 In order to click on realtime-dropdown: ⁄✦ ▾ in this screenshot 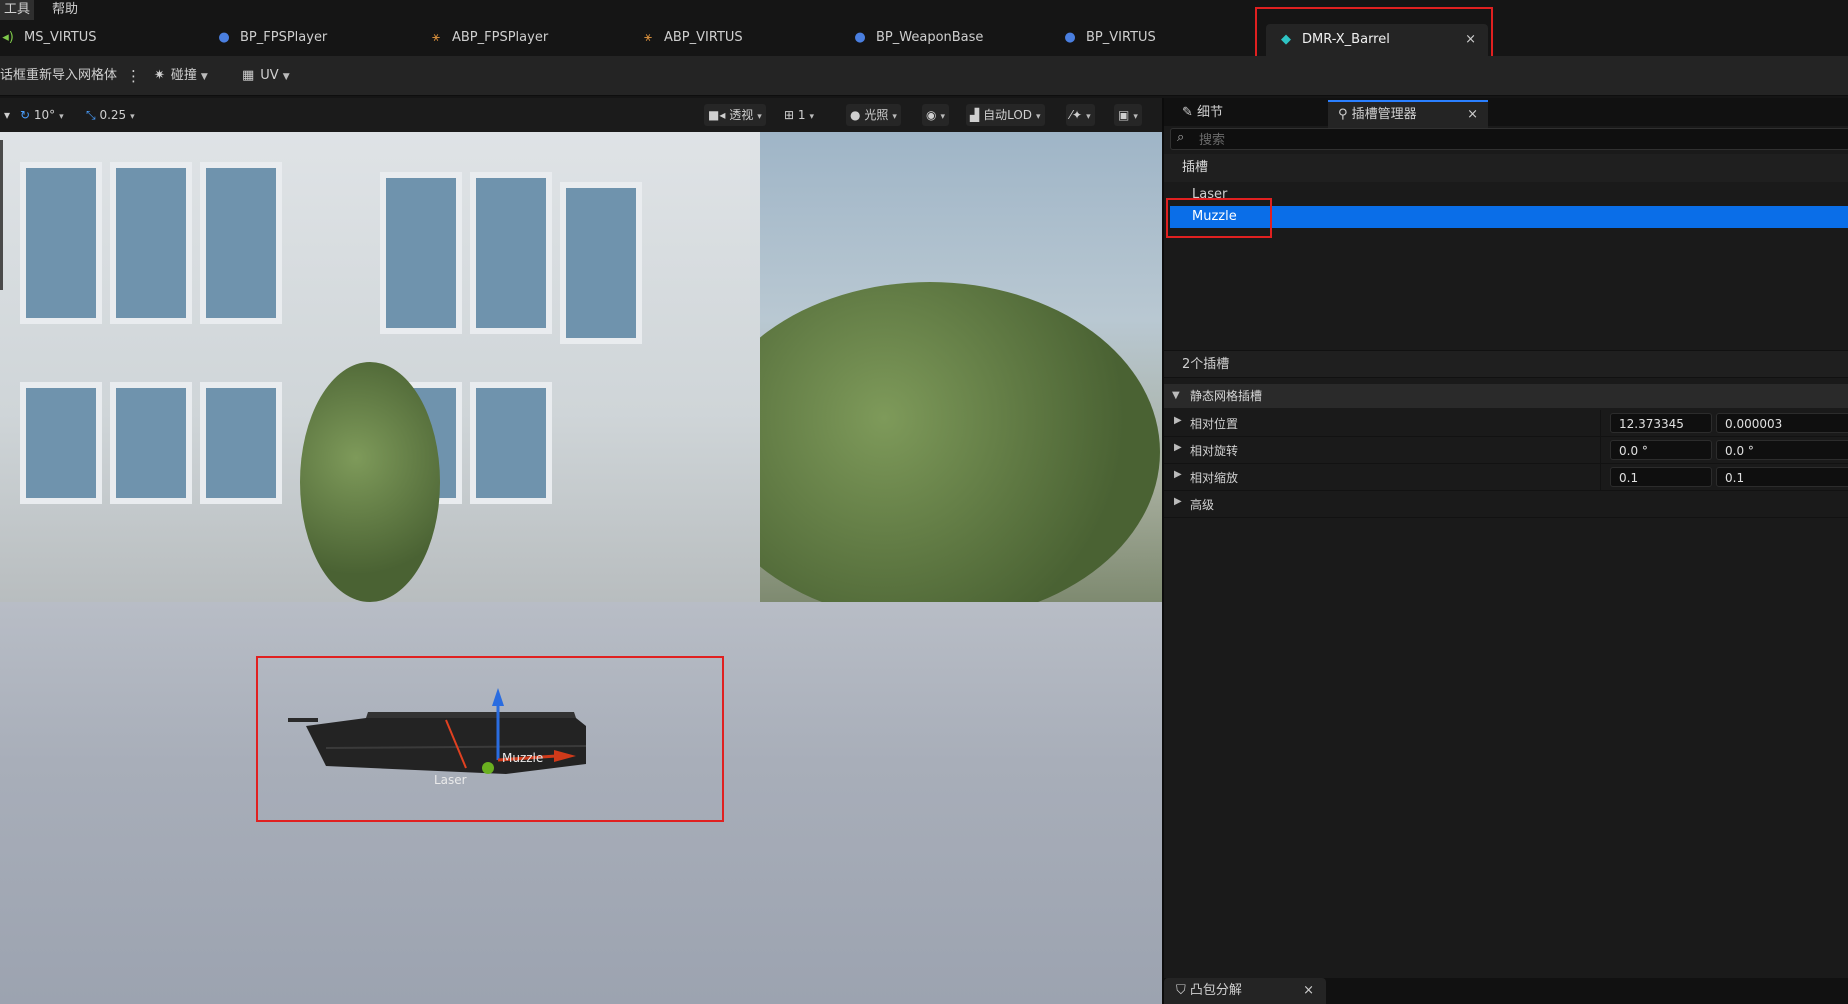, I will do `click(1080, 115)`.